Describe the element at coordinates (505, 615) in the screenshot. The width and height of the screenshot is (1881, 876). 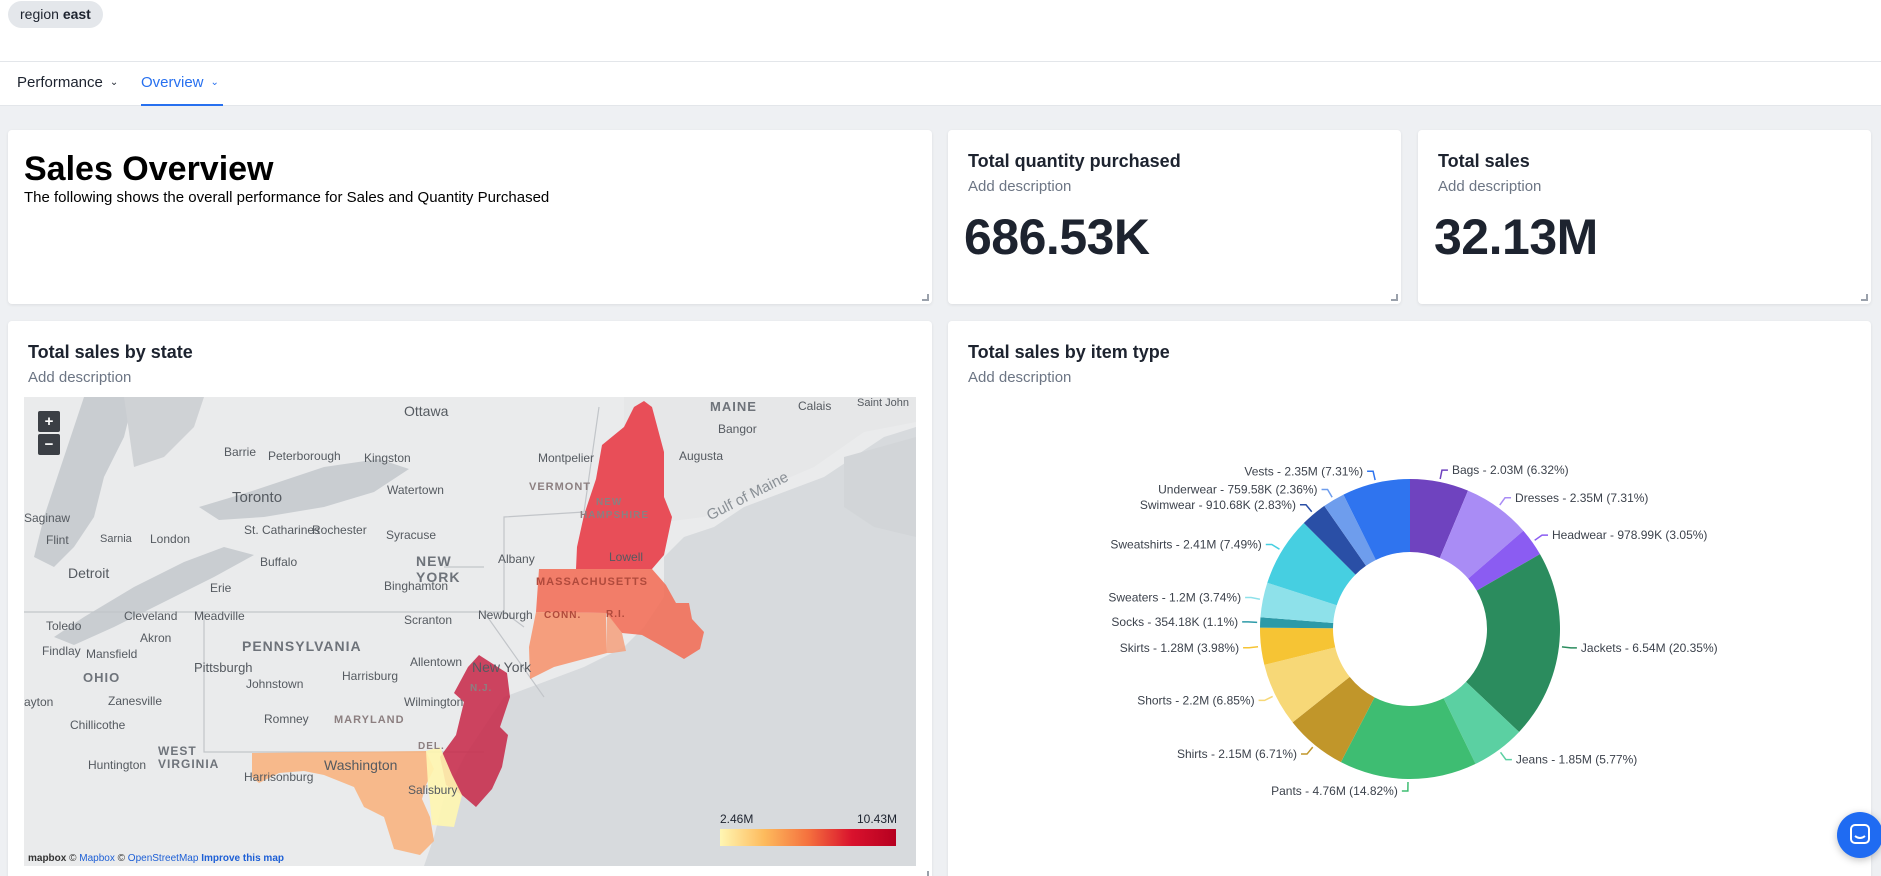
I see `map-place-label: Newburgh` at that location.